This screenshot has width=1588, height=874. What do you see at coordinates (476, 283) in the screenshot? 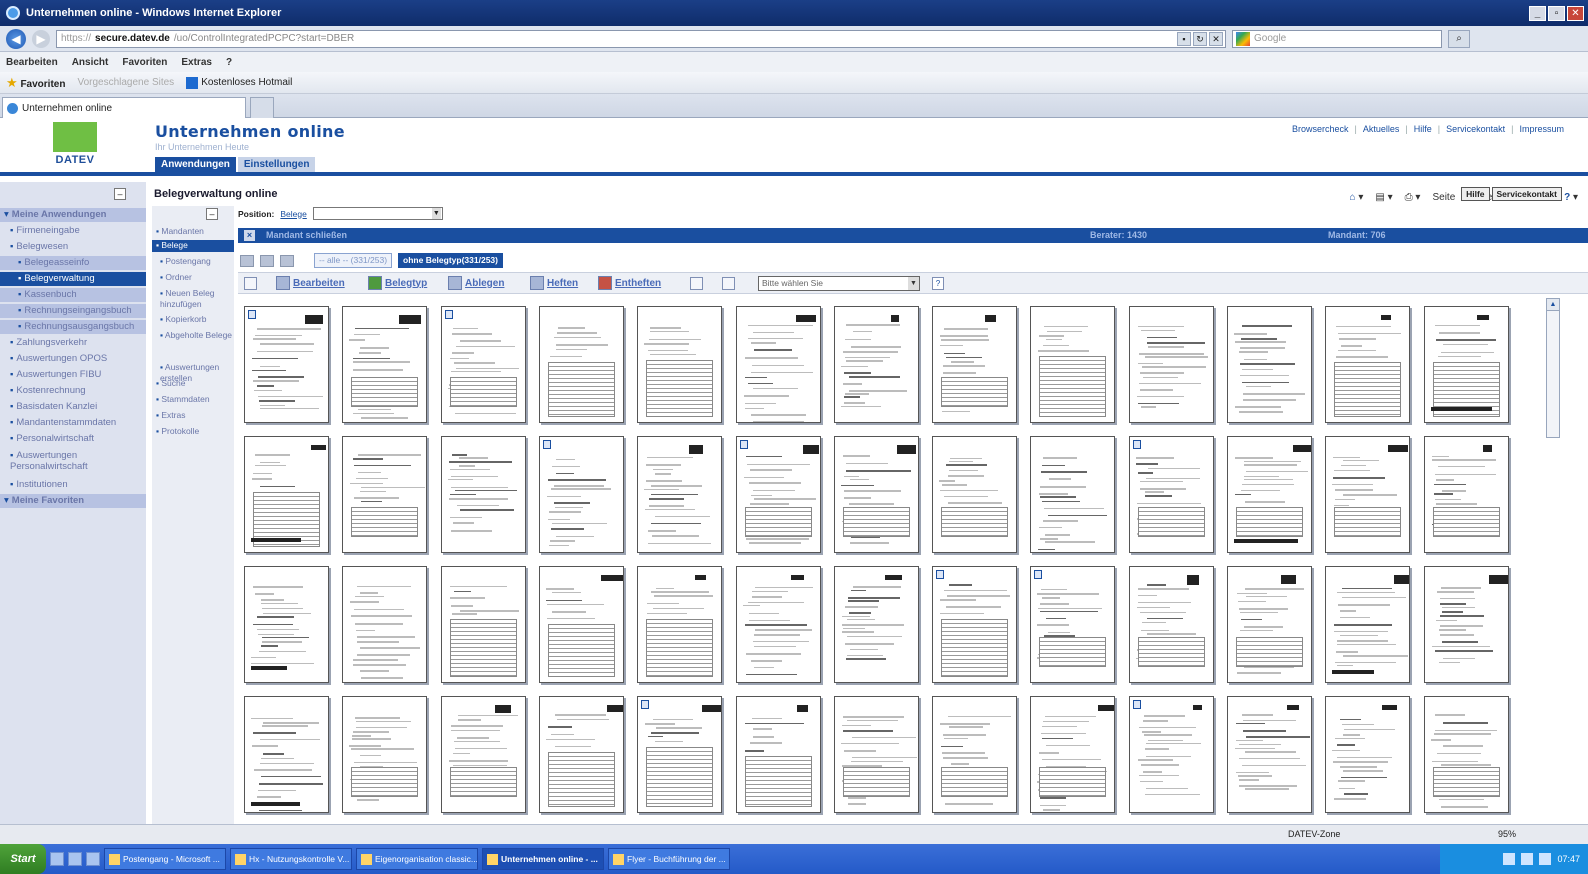
I see `ablegen-button: Ablegen` at bounding box center [476, 283].